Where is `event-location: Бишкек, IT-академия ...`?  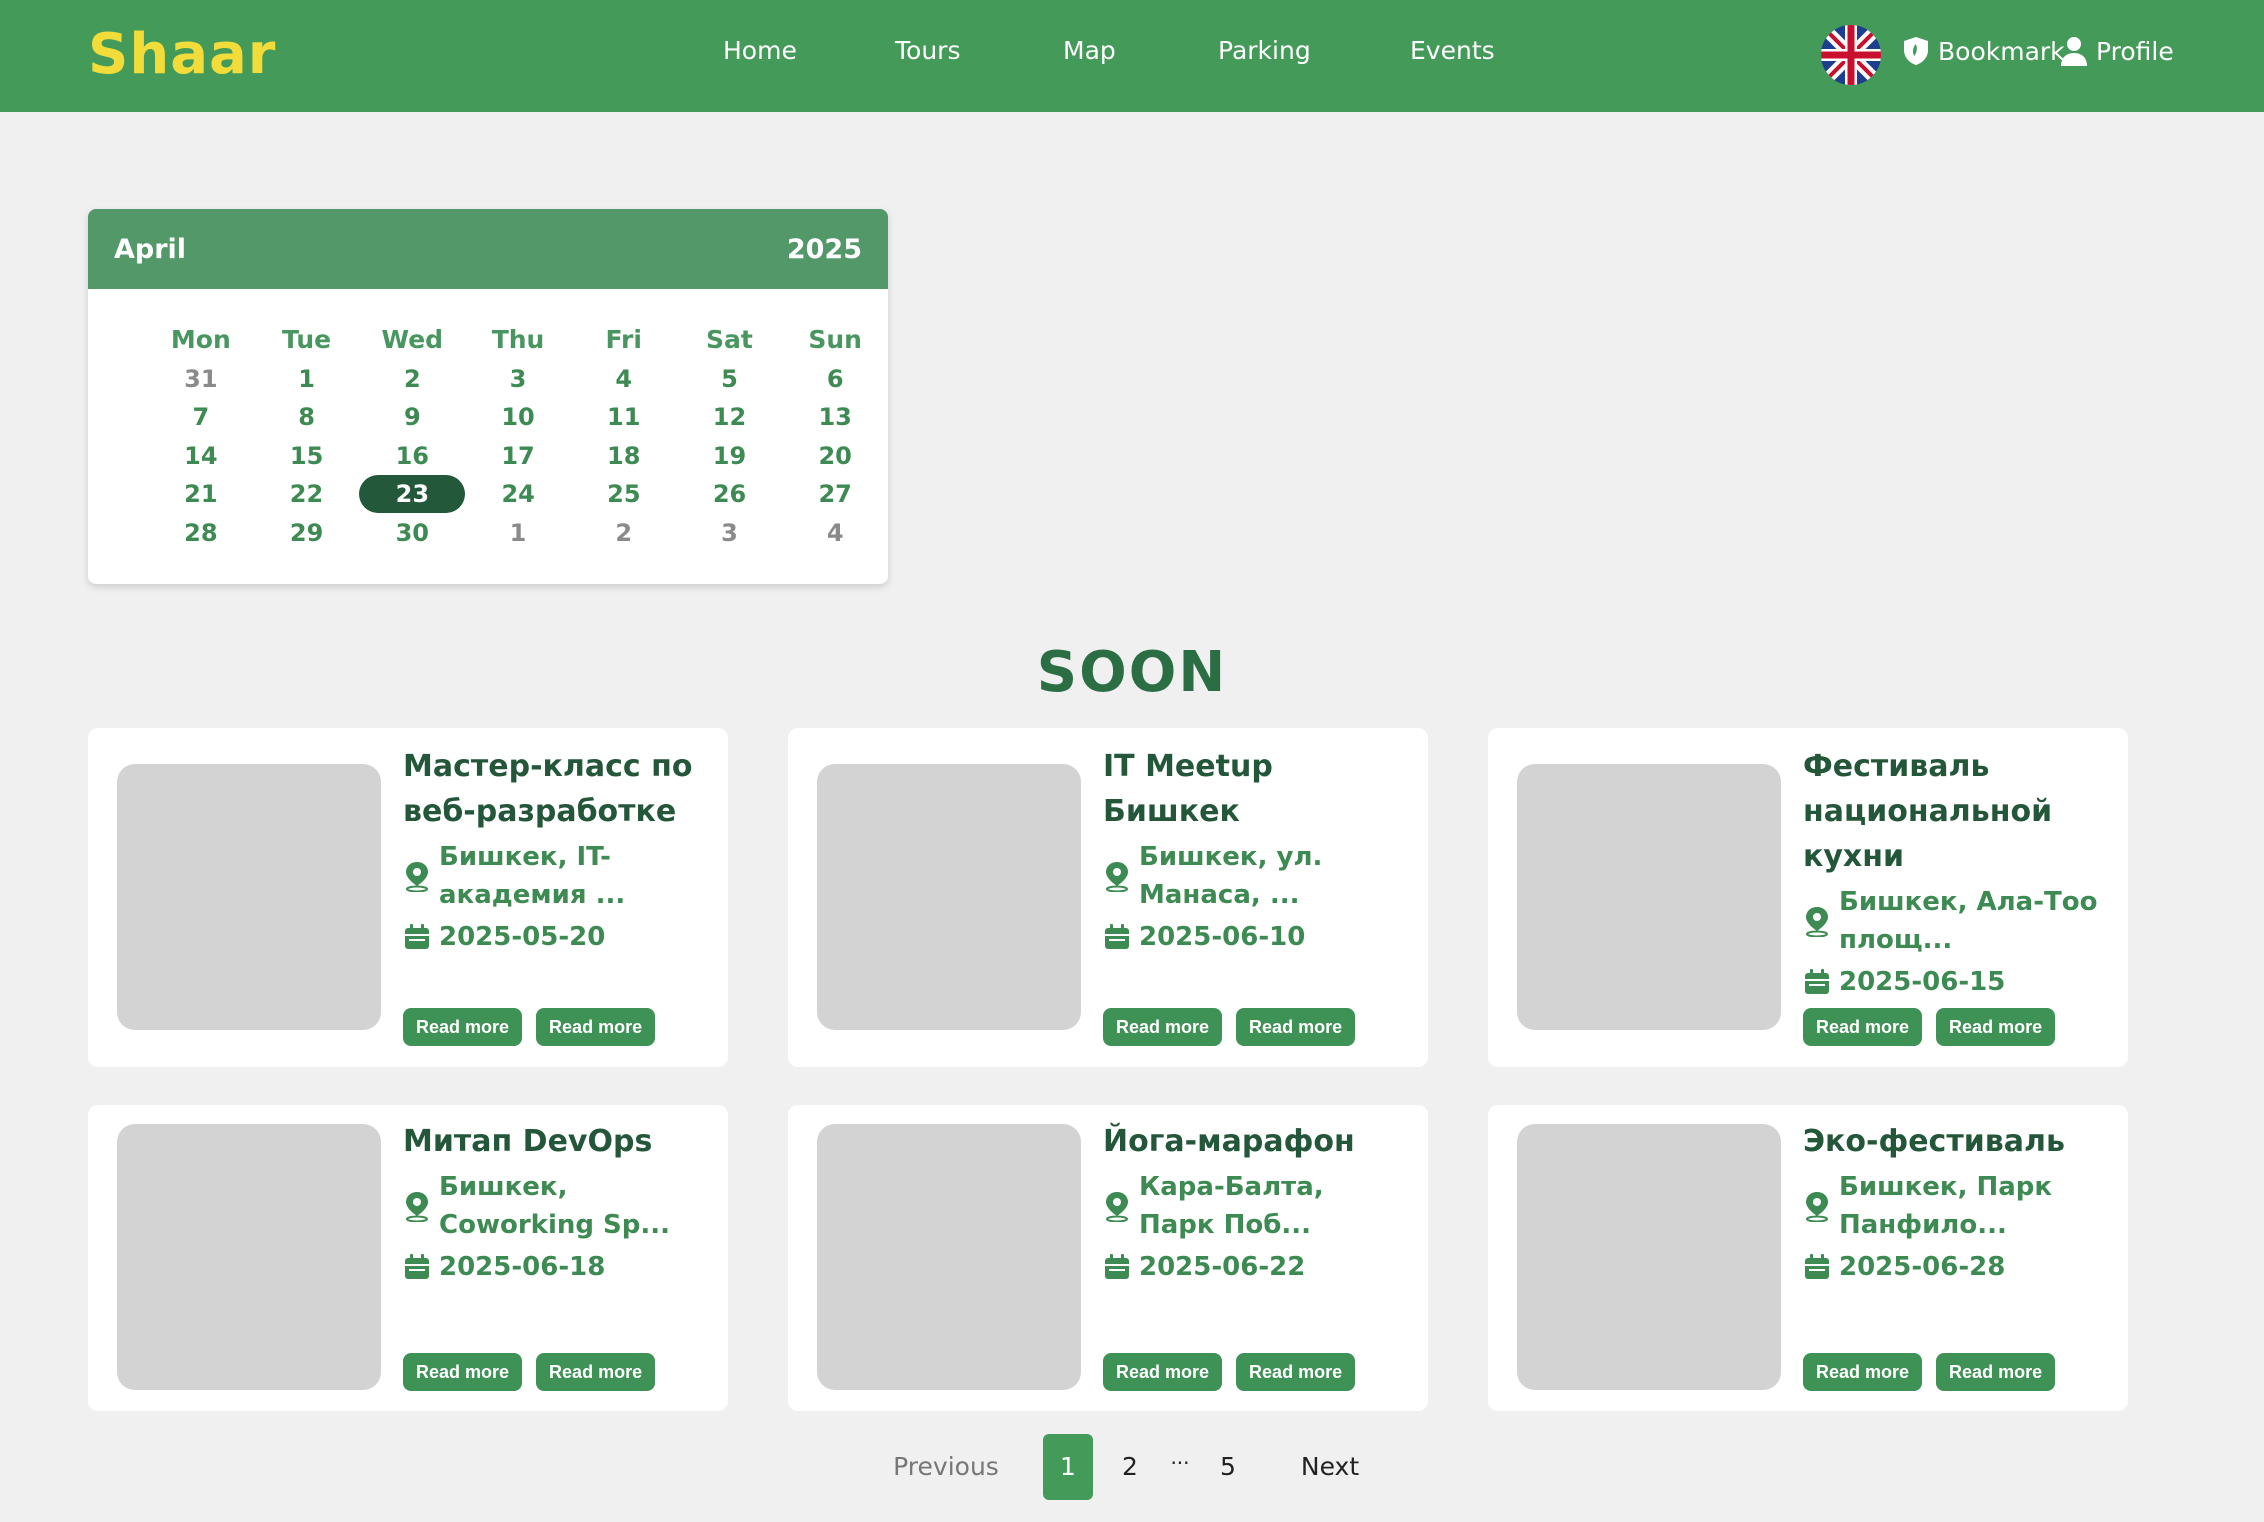
event-location: Бишкек, IT-академия ... is located at coordinates (555, 876).